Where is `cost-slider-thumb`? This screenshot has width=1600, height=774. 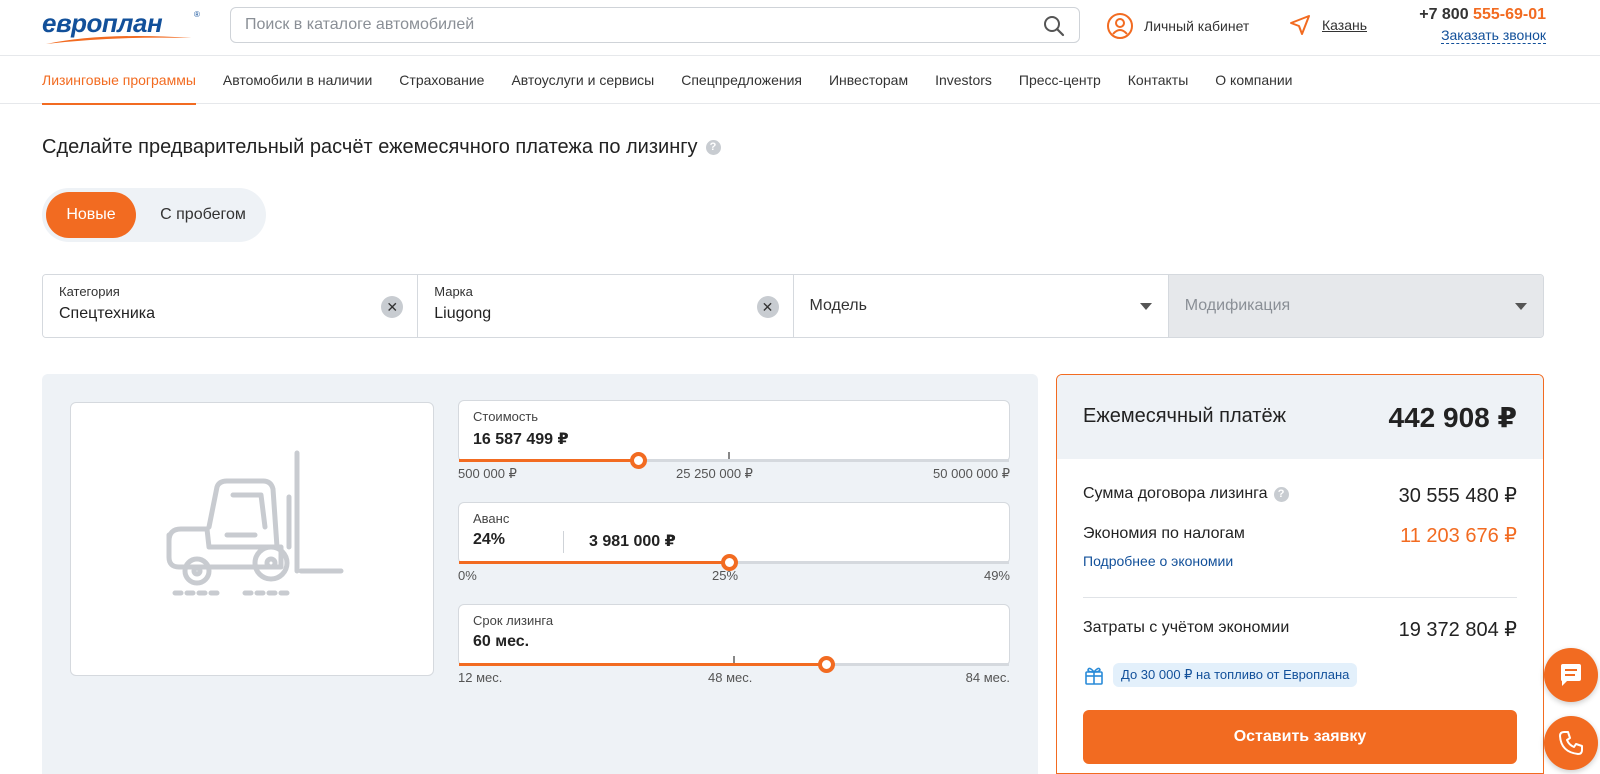
cost-slider-thumb is located at coordinates (638, 460).